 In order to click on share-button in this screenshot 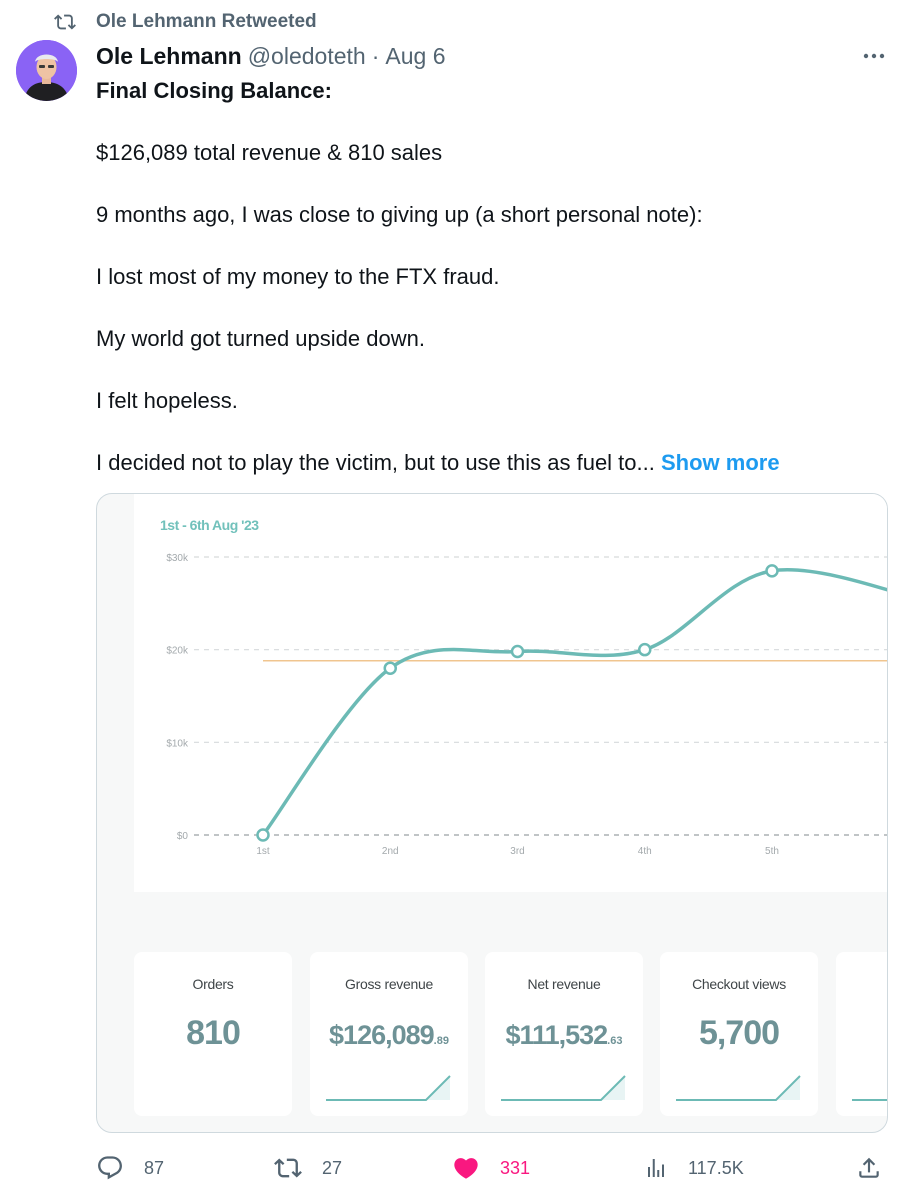, I will do `click(879, 1168)`.